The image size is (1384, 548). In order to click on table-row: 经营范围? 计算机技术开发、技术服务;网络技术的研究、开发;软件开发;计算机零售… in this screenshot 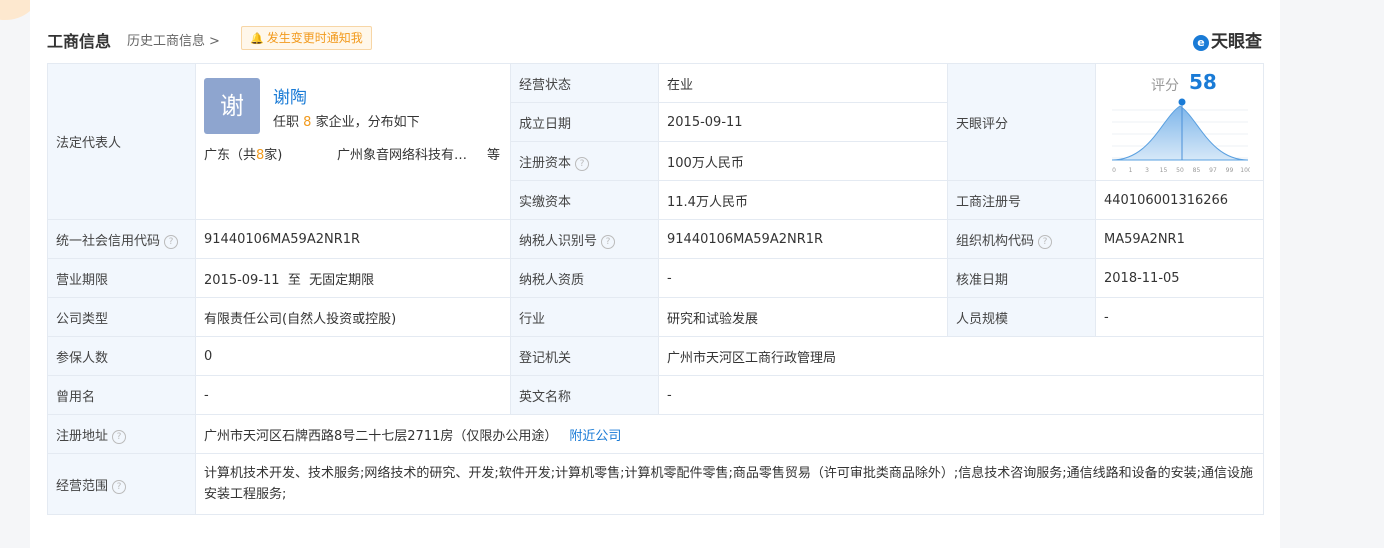, I will do `click(655, 484)`.